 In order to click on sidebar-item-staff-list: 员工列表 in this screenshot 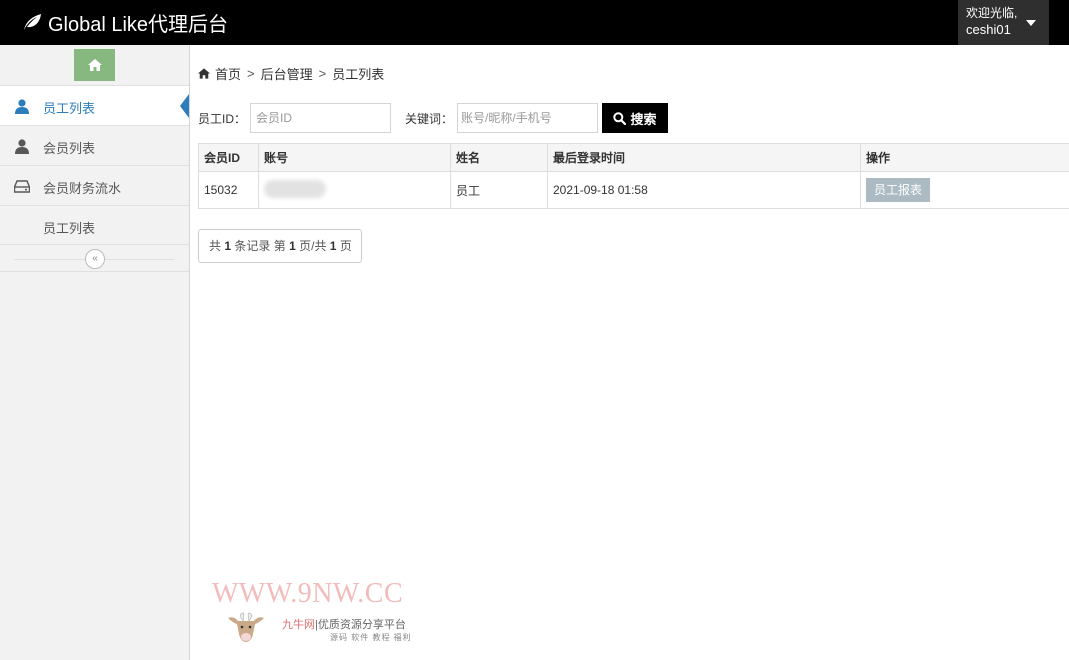, I will do `click(94, 105)`.